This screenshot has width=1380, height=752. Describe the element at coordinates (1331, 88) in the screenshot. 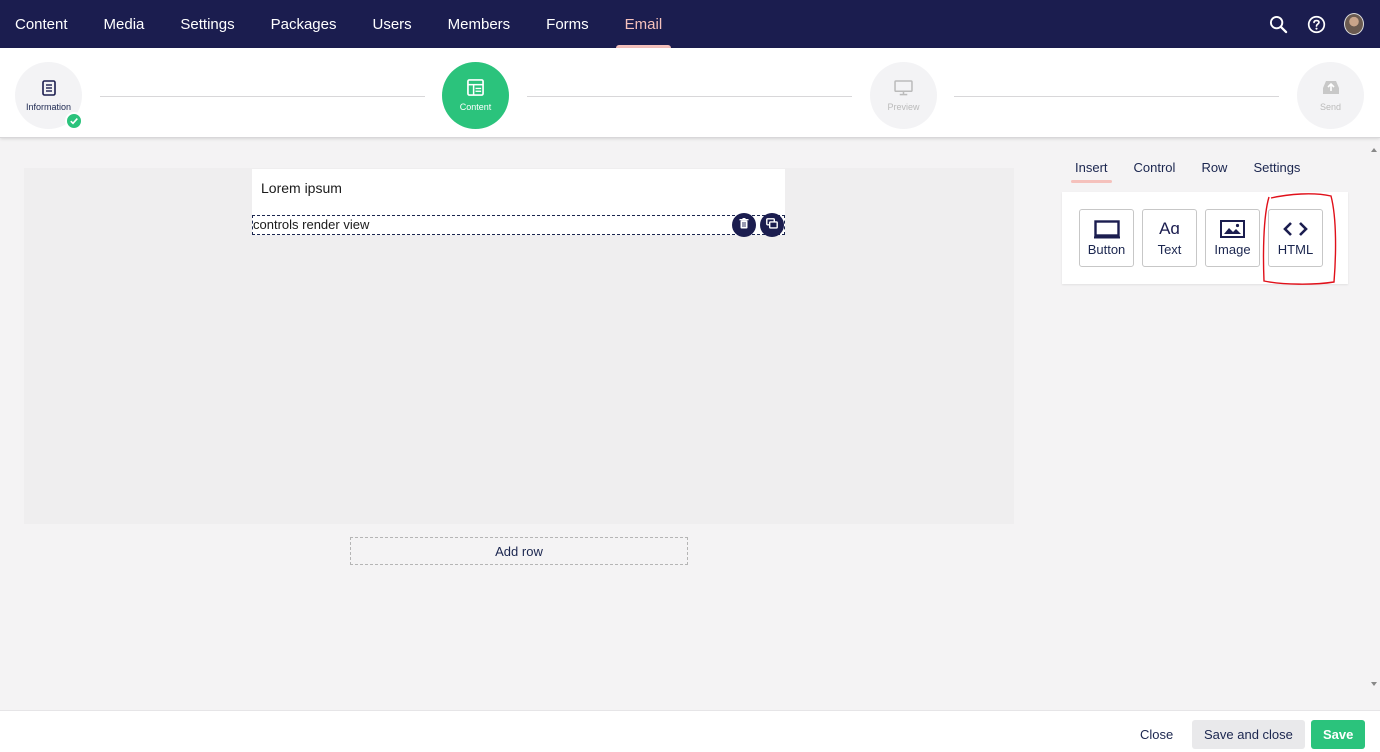

I see `send-icon` at that location.